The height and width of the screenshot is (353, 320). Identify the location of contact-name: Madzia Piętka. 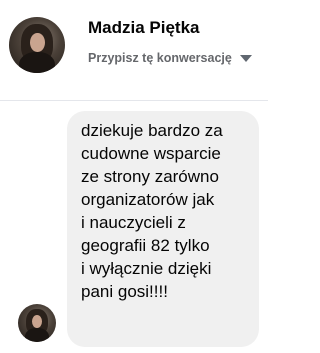
(144, 28).